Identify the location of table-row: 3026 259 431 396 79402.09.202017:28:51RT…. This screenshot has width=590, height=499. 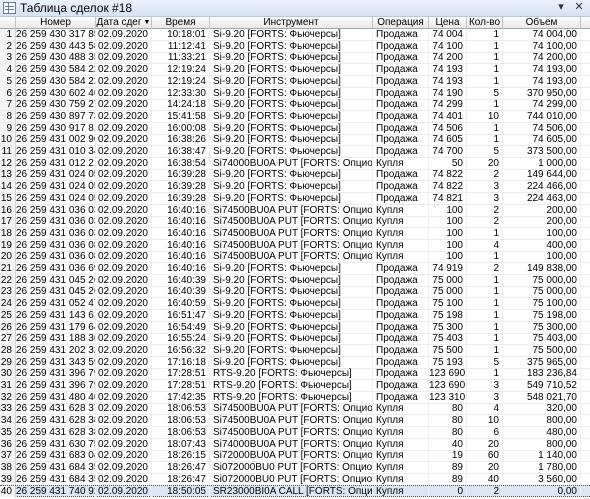
(295, 374).